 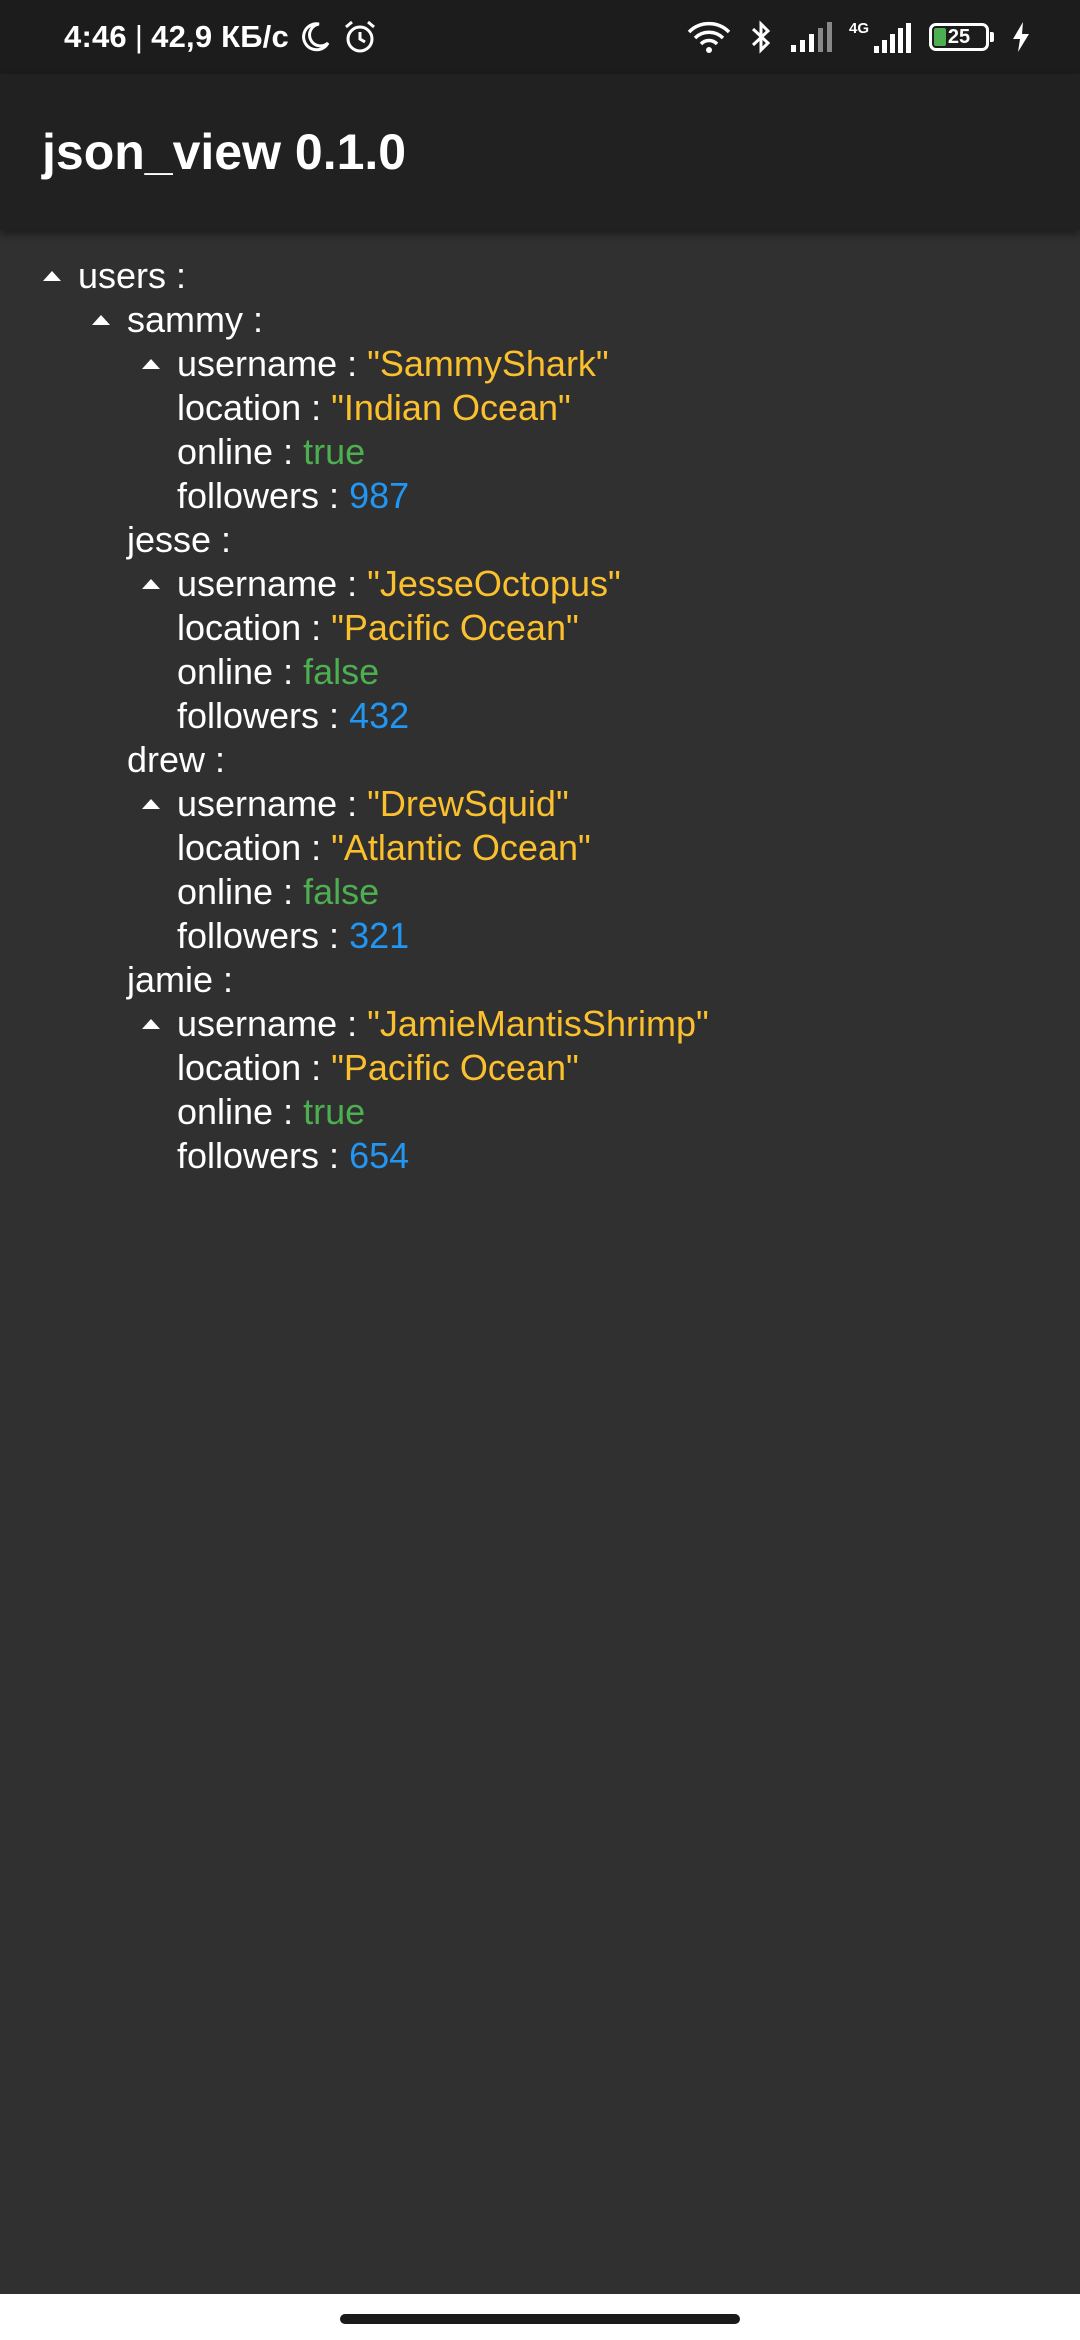 I want to click on node-key: users :, so click(x=132, y=275).